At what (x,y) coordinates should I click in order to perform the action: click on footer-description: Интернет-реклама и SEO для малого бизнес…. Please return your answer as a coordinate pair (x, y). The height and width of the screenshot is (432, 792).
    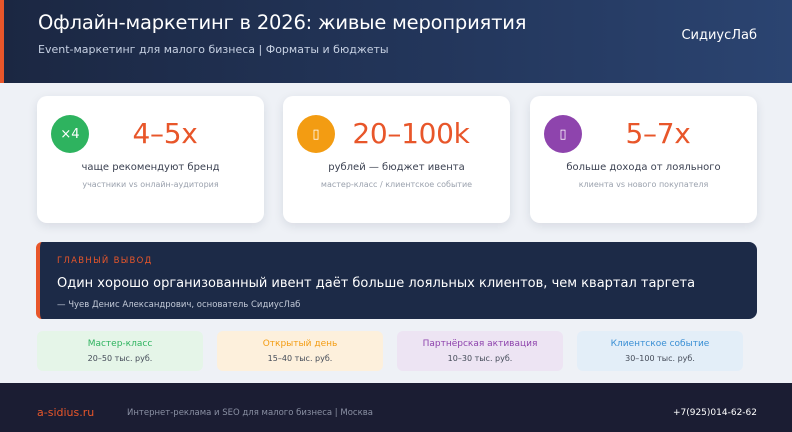
    Looking at the image, I should click on (250, 413).